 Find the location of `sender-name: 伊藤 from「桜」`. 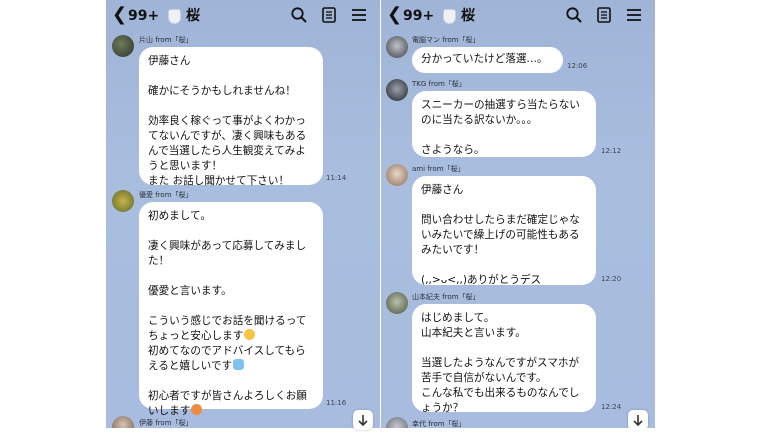

sender-name: 伊藤 from「桜」 is located at coordinates (166, 423).